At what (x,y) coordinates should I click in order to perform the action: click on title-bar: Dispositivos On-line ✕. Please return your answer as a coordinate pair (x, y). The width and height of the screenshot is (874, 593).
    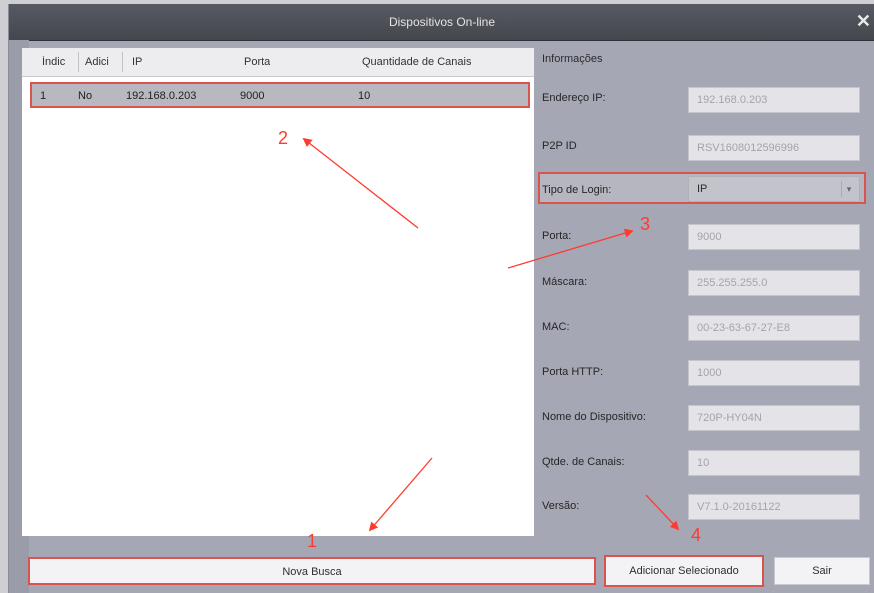
    Looking at the image, I should click on (441, 22).